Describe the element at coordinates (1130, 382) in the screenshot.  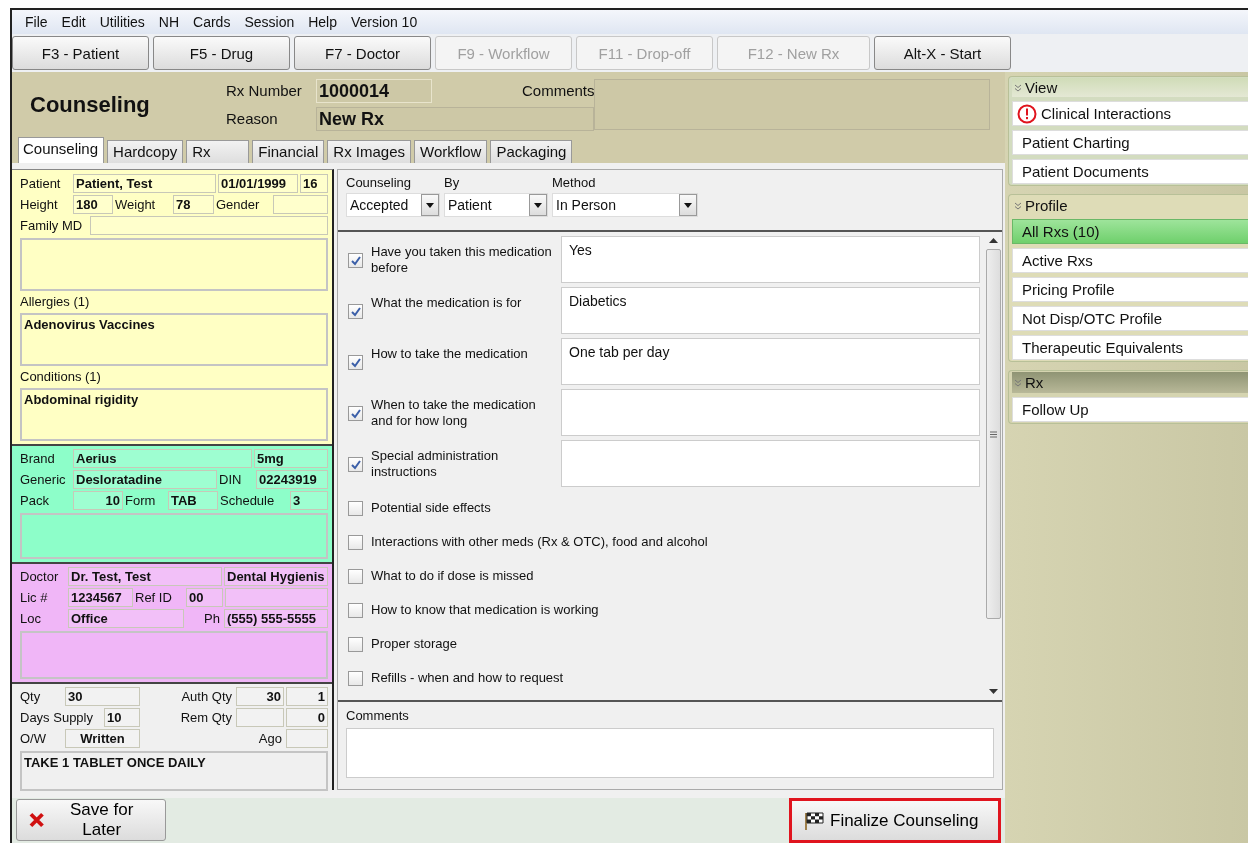
I see `section-header: Rx` at that location.